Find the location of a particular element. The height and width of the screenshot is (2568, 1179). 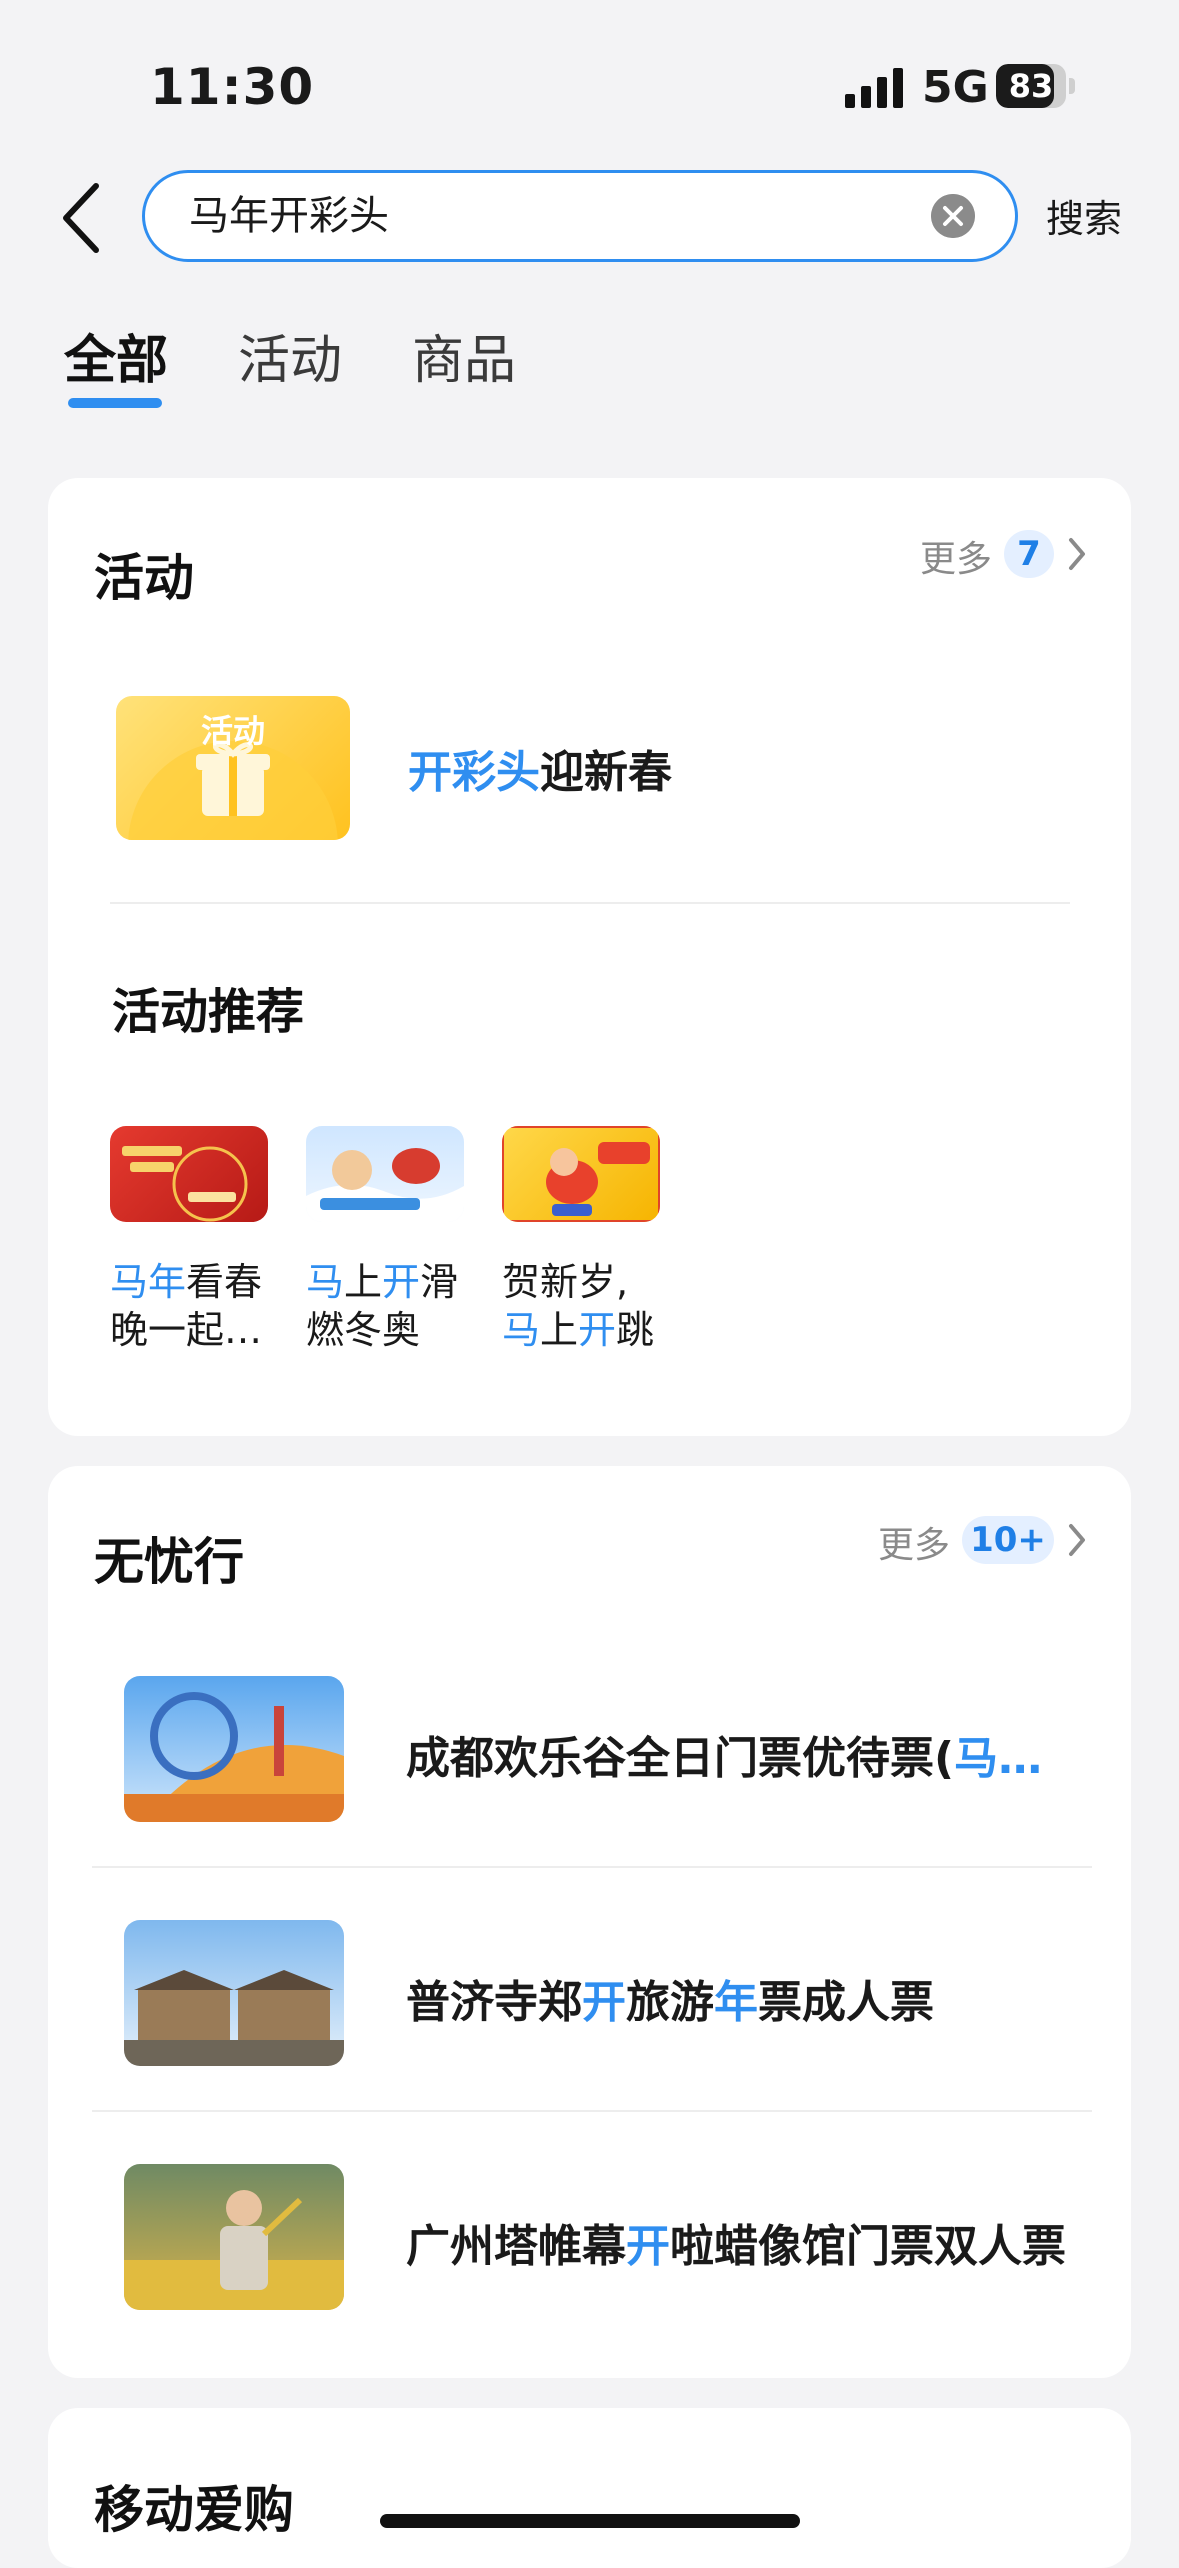

count-badge: 7 is located at coordinates (1029, 554).